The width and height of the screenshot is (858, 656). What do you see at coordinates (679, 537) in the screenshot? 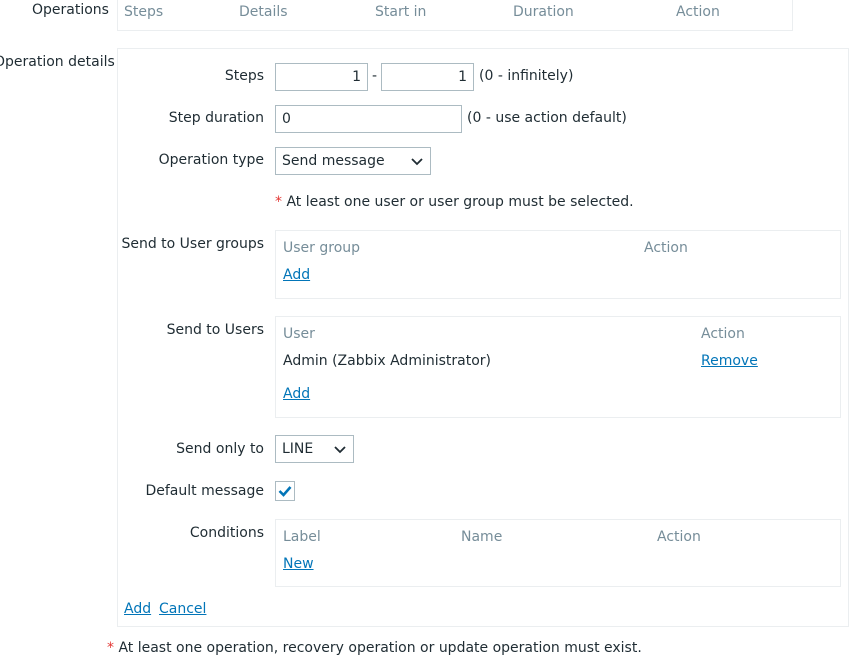
I see `conditions-col-action: Action` at bounding box center [679, 537].